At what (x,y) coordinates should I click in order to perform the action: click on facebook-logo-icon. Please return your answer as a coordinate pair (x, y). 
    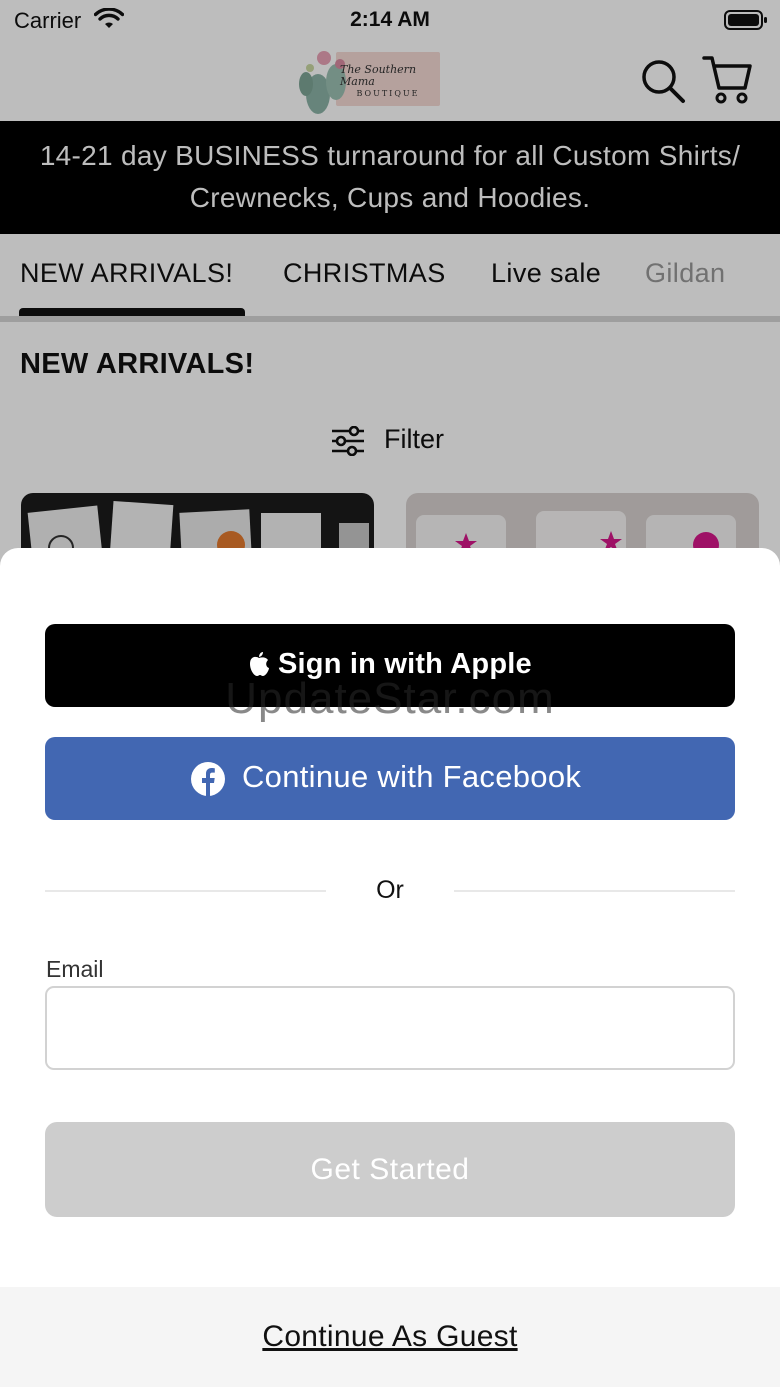
    Looking at the image, I should click on (208, 779).